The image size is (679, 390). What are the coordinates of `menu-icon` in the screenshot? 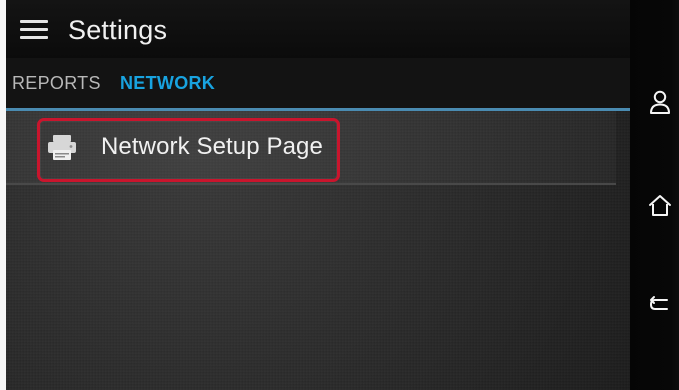 It's located at (34, 30).